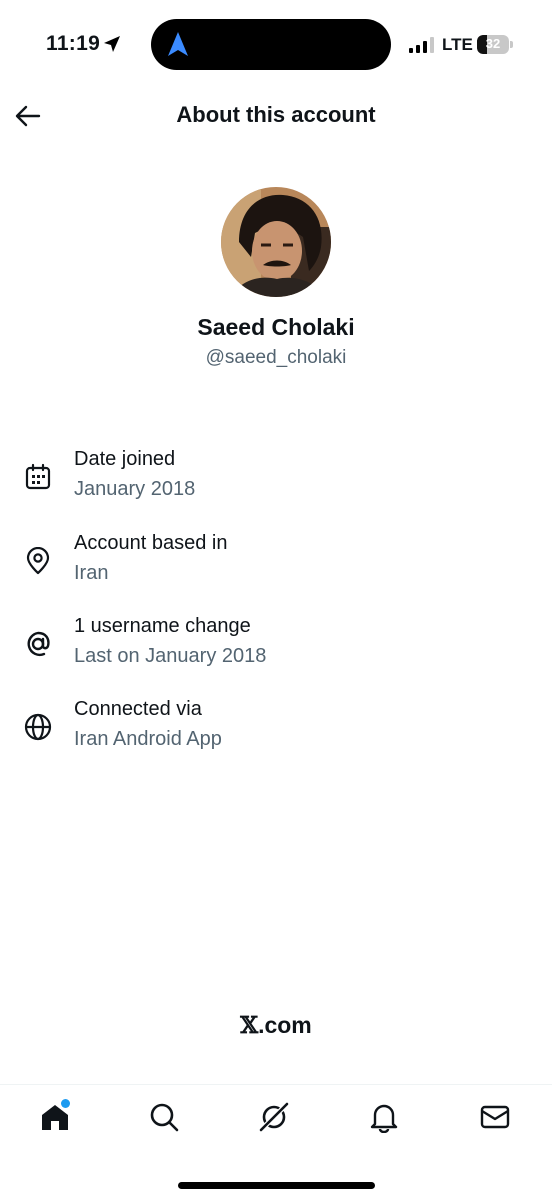 This screenshot has height=1200, width=552. I want to click on info-value: Iran Android App, so click(148, 739).